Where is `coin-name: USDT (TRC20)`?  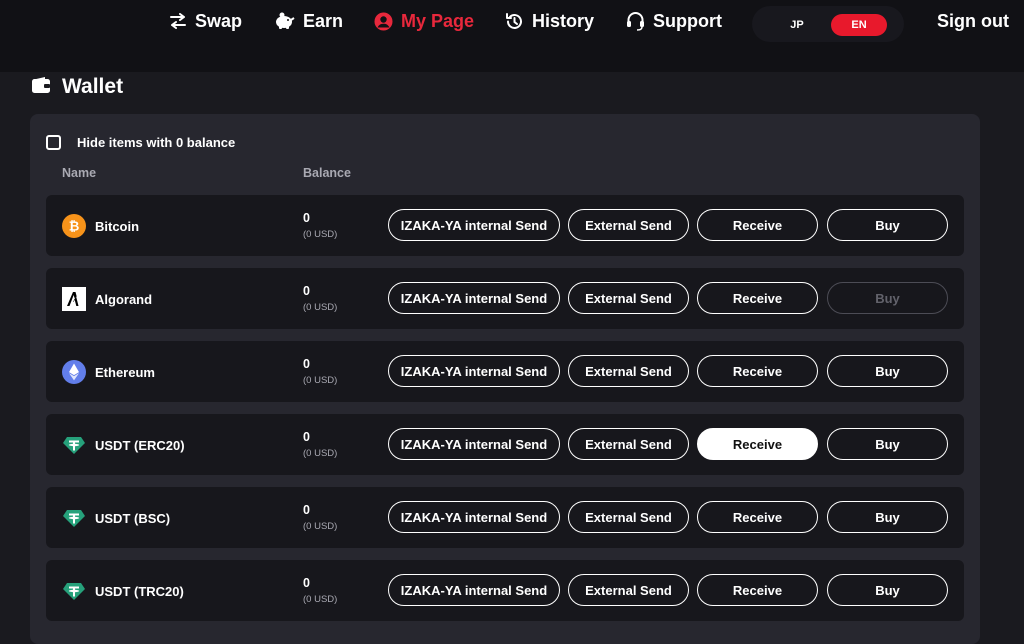
coin-name: USDT (TRC20) is located at coordinates (139, 591).